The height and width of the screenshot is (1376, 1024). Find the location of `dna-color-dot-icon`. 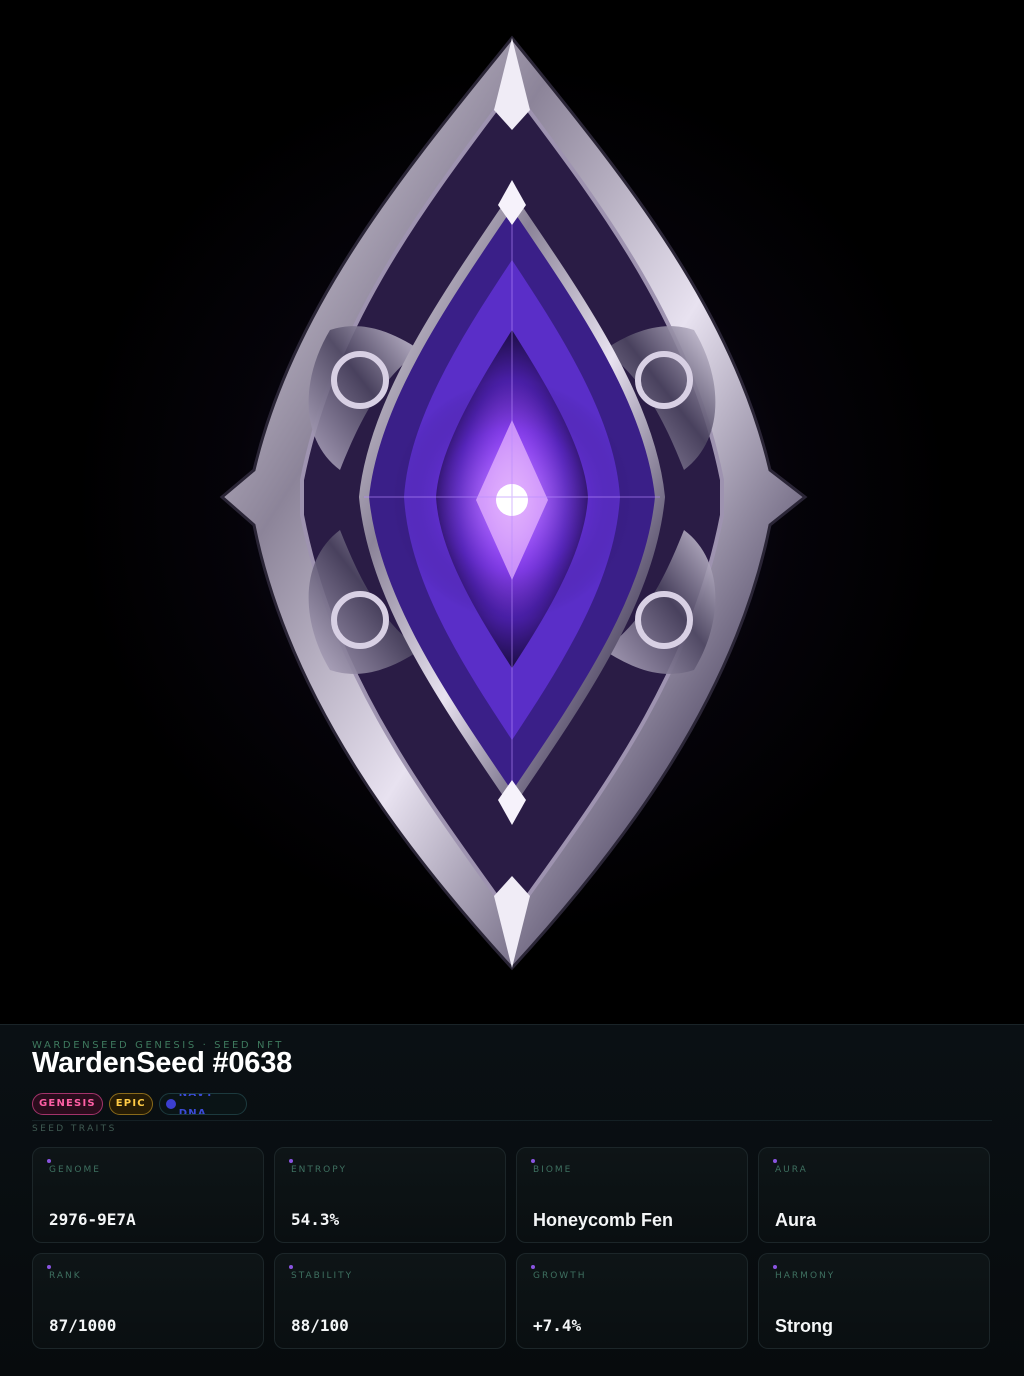

dna-color-dot-icon is located at coordinates (170, 1104).